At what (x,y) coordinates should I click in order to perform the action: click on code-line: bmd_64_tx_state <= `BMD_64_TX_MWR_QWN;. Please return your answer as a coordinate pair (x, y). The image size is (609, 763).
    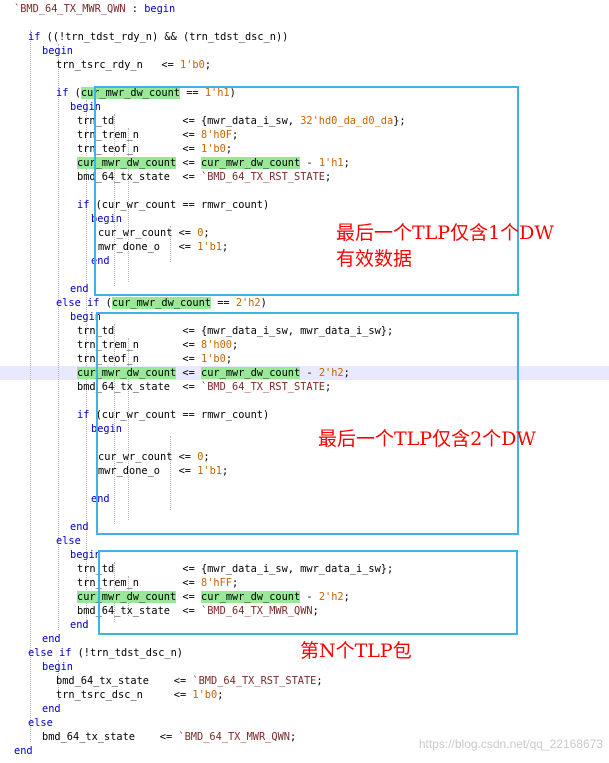
    Looking at the image, I should click on (169, 737).